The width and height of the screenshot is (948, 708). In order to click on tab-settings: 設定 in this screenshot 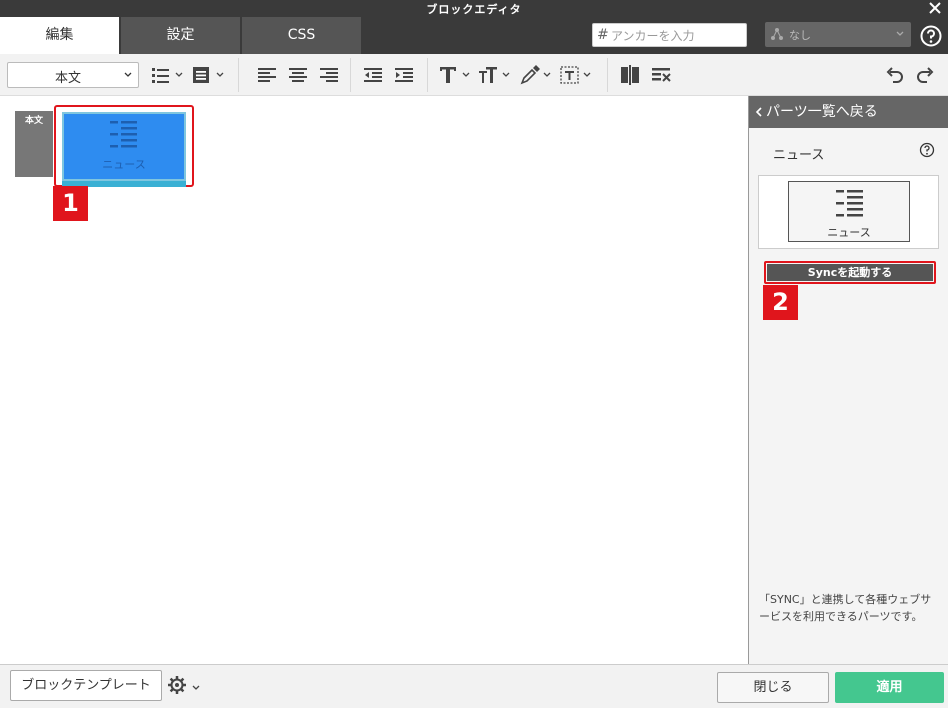, I will do `click(180, 35)`.